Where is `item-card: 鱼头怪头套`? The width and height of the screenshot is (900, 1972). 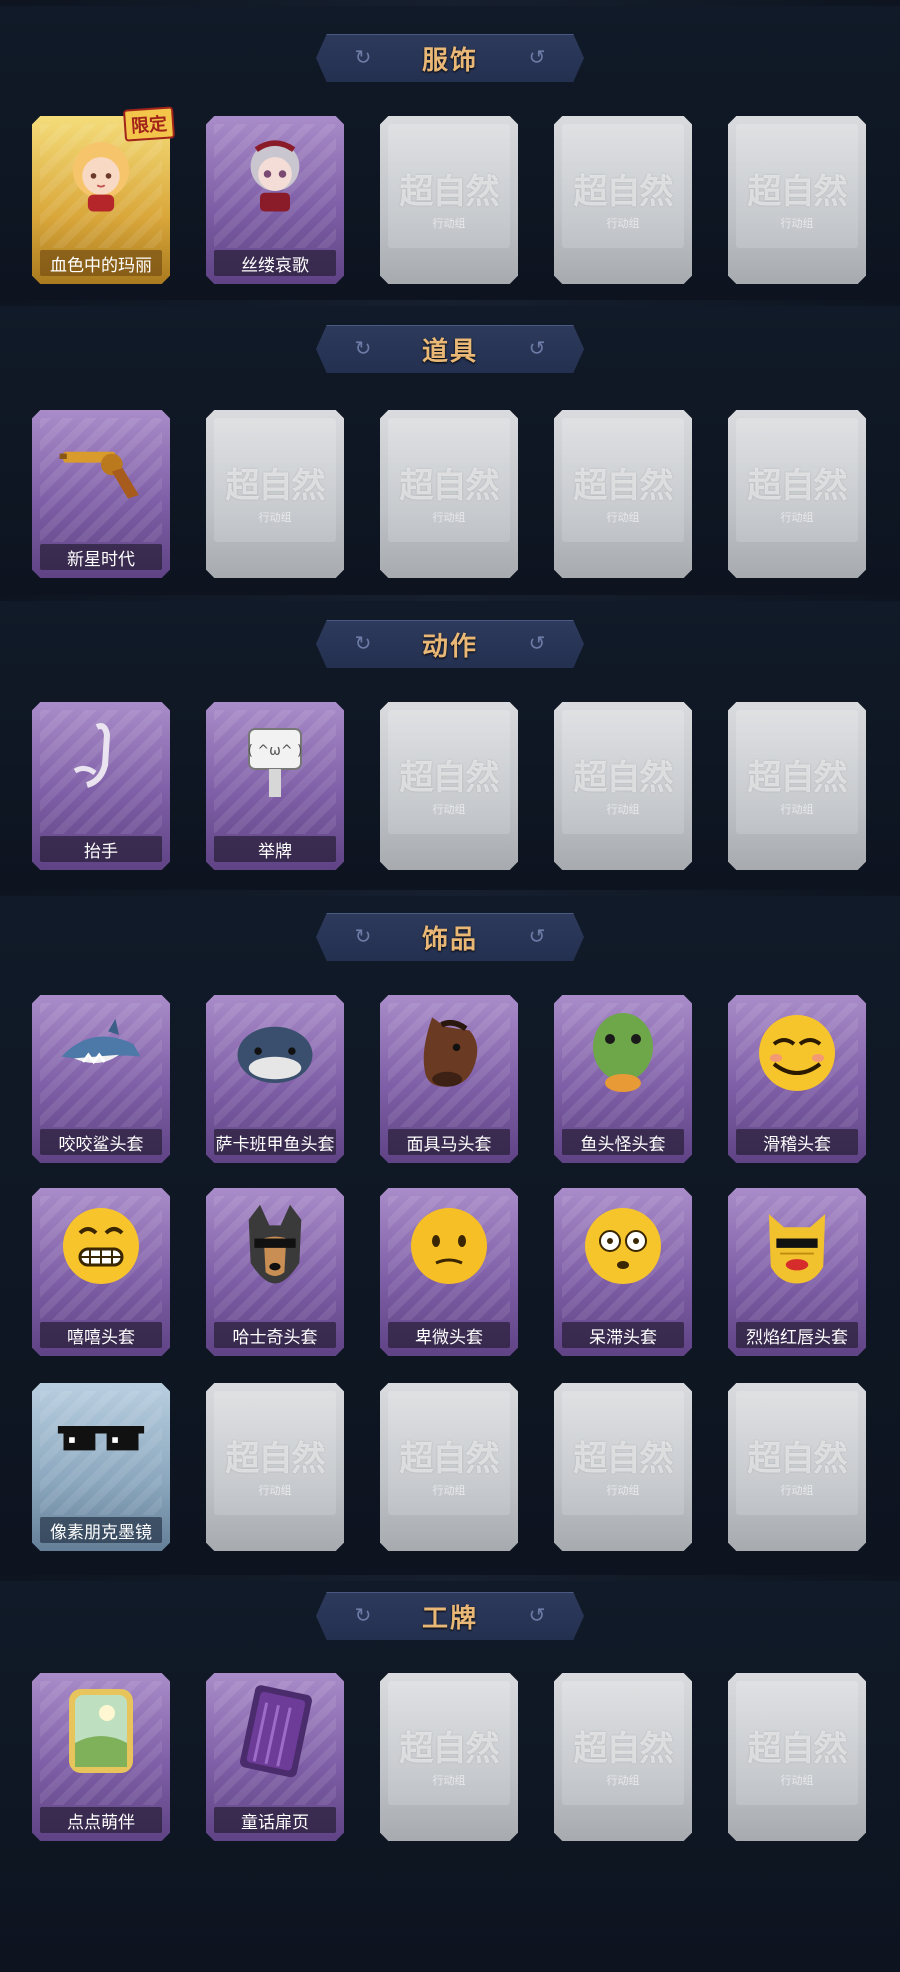
item-card: 鱼头怪头套 is located at coordinates (623, 1079).